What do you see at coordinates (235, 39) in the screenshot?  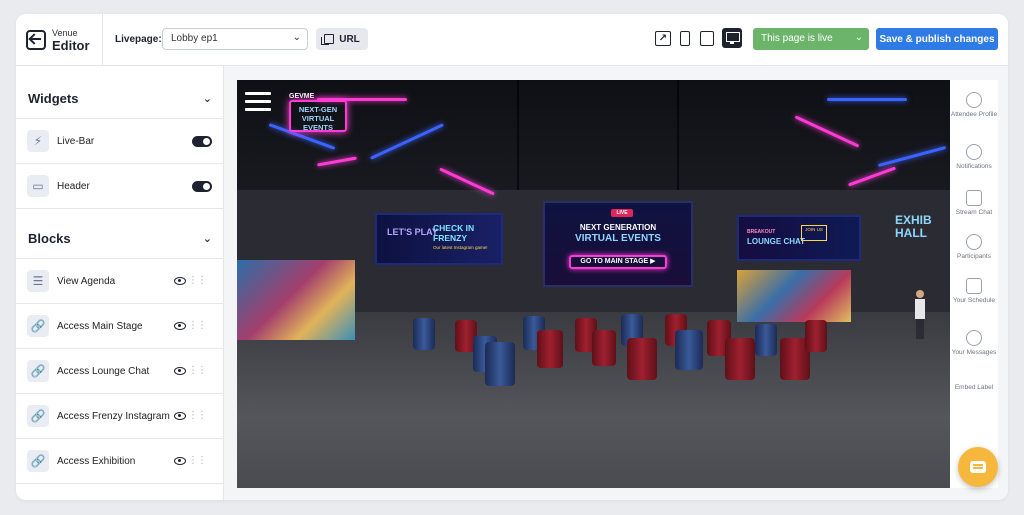 I see `livepage-select: Lobby ep1 ⌄` at bounding box center [235, 39].